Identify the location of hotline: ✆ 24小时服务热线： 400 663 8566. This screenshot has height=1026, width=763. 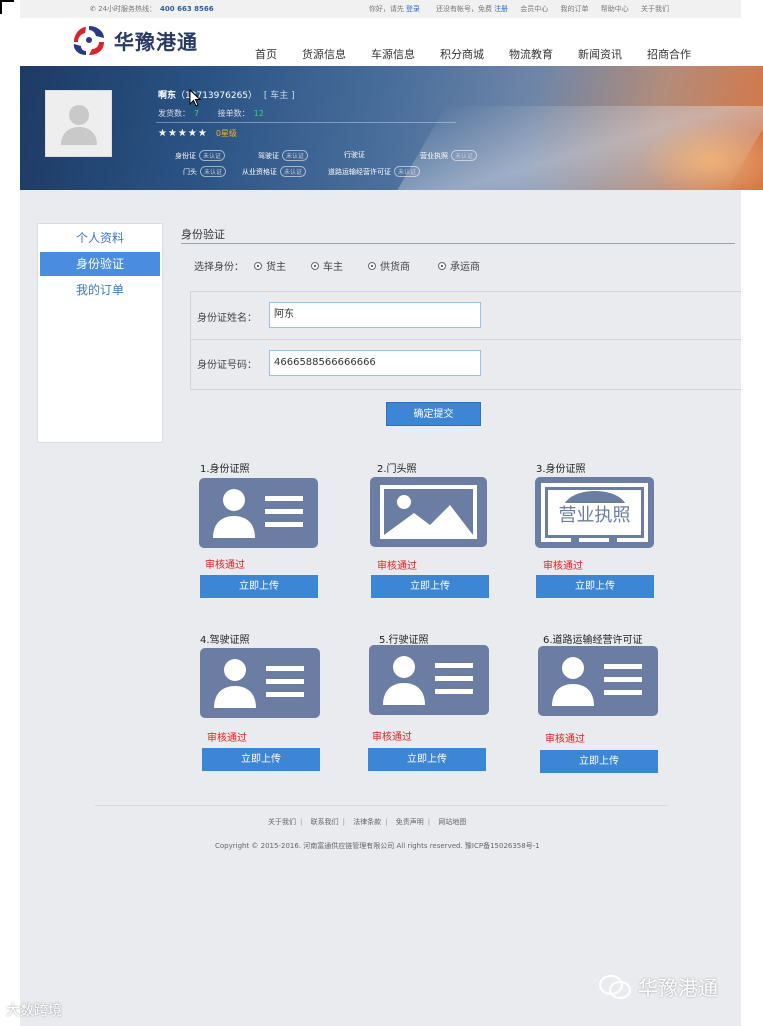
(152, 9).